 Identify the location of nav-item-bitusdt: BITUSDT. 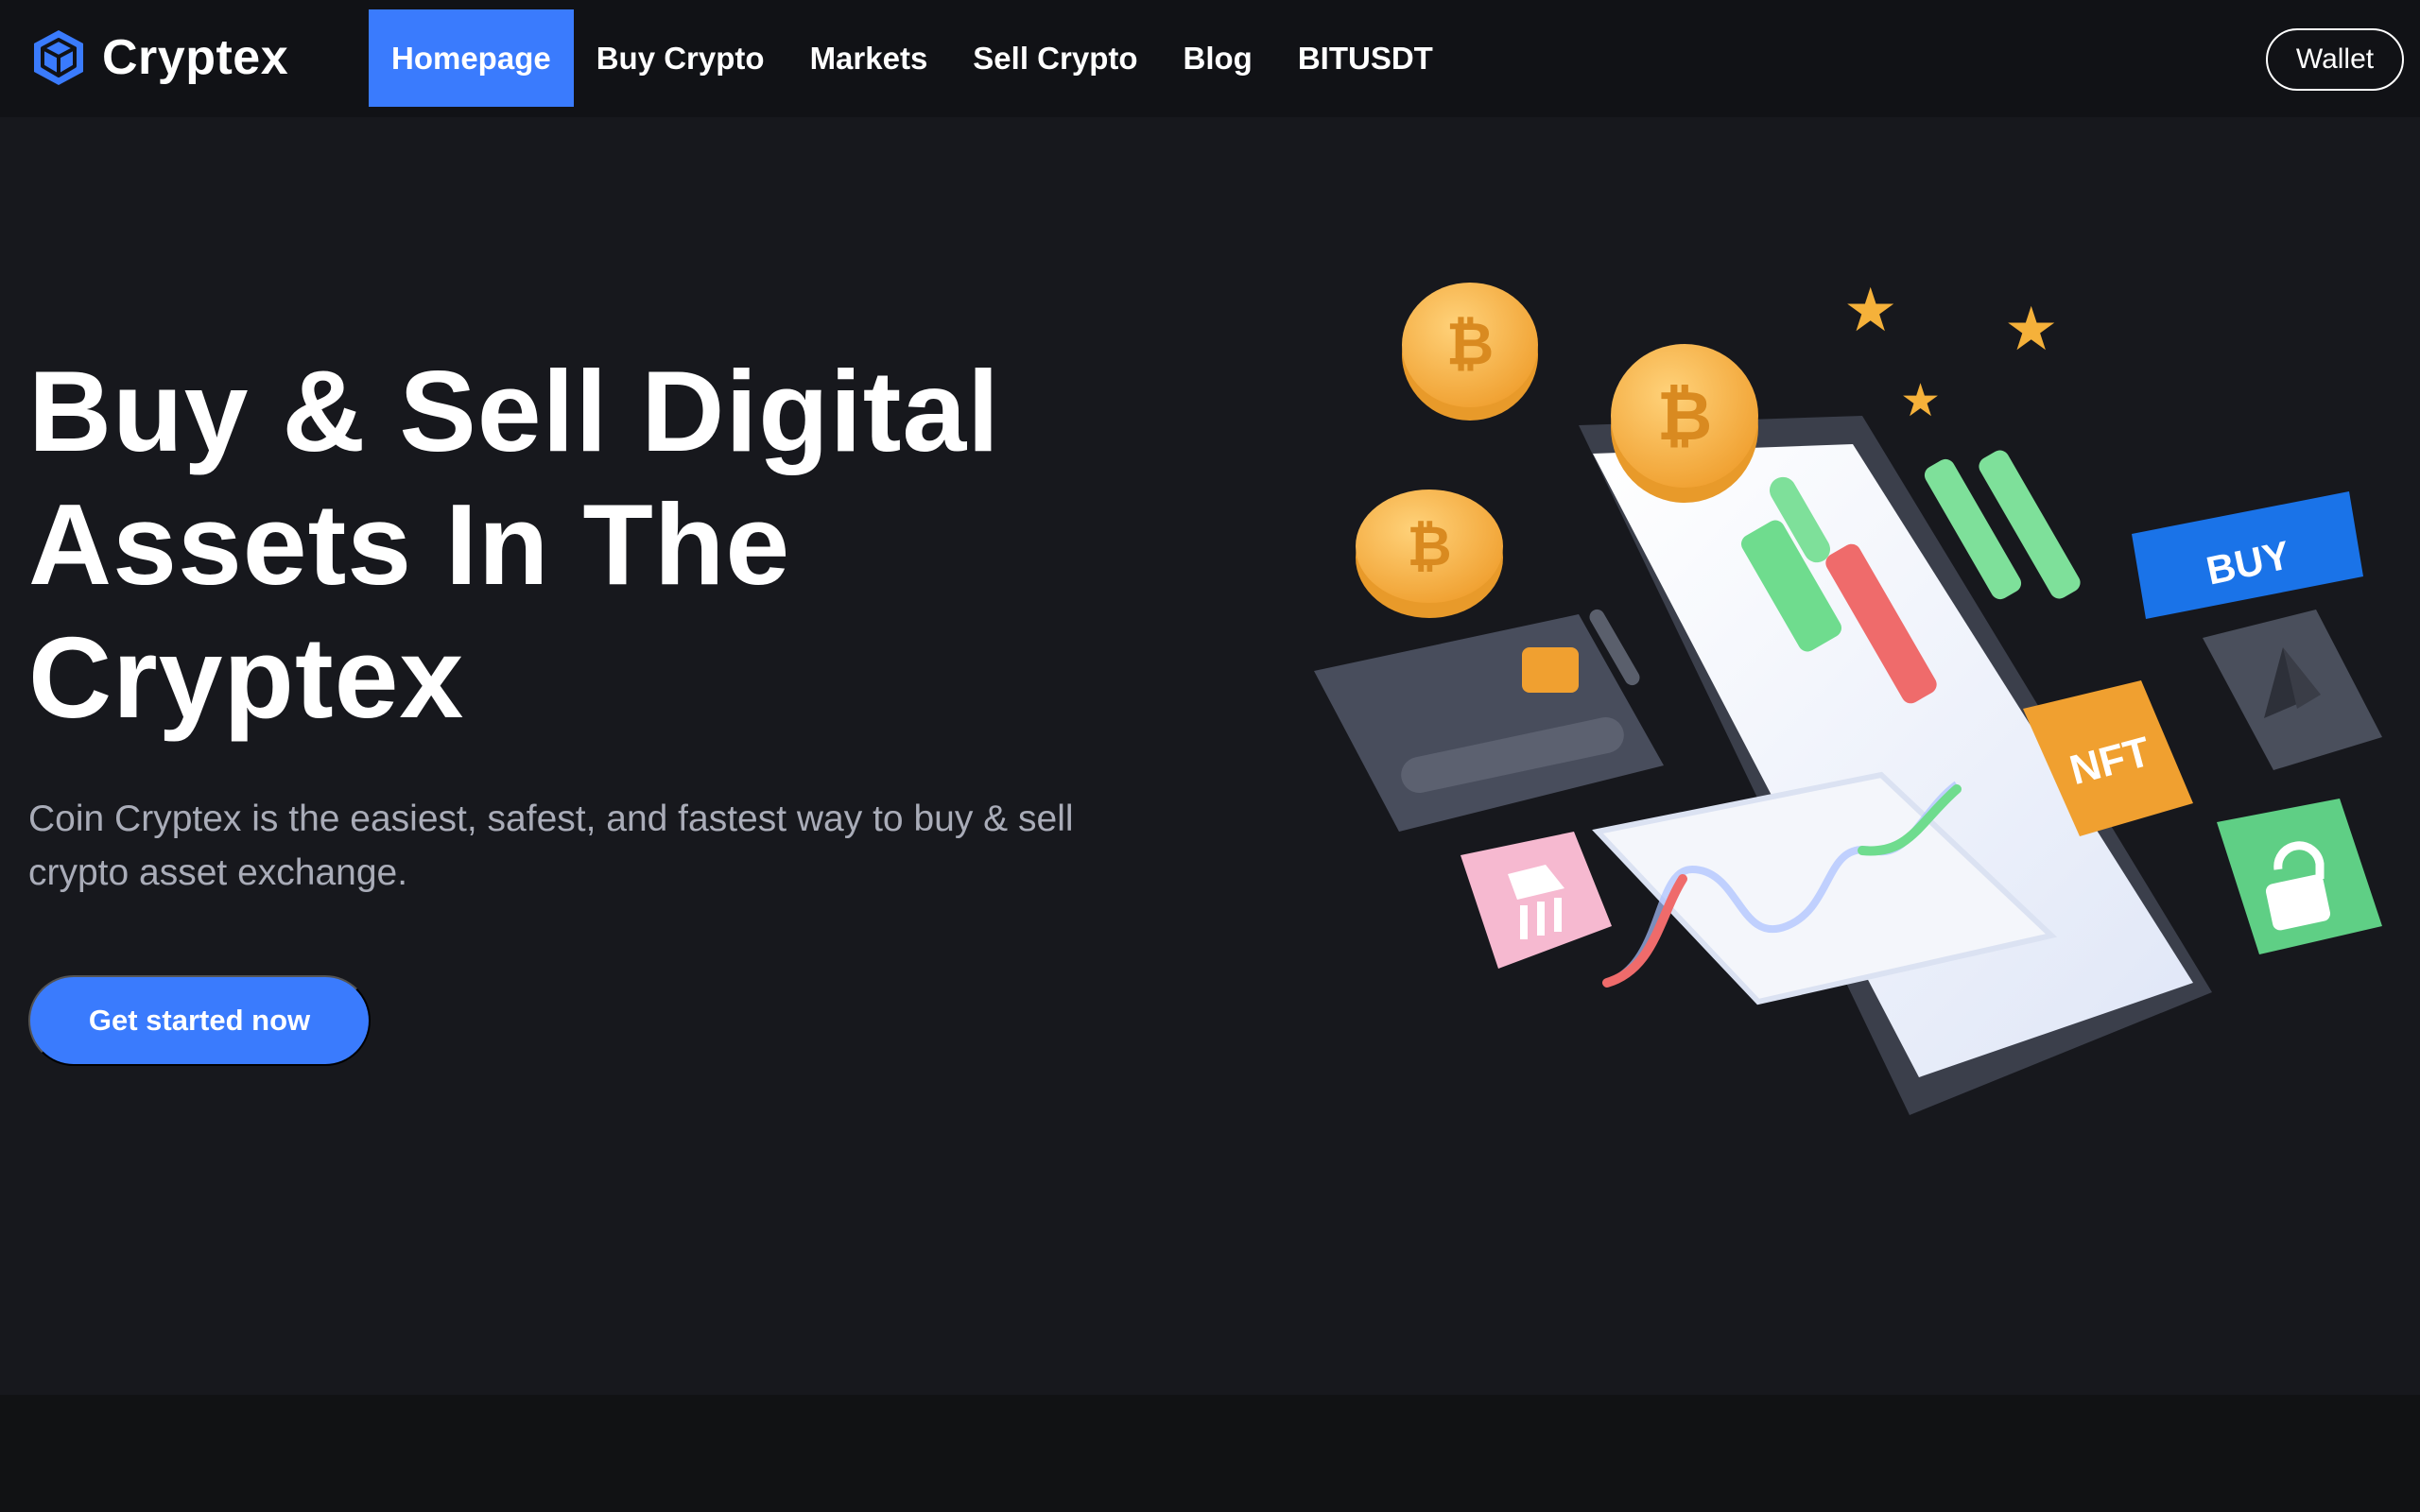
(1366, 58).